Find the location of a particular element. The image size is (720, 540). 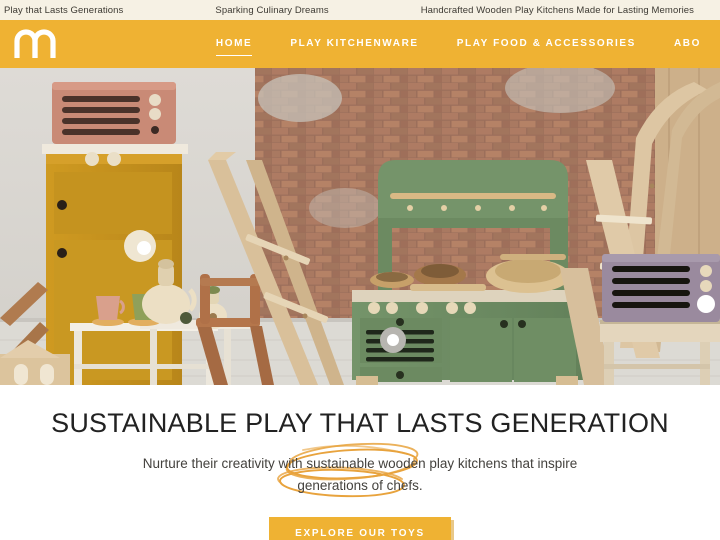

cta-wrapper: EXPLORE OUR TOYS is located at coordinates (360, 528).